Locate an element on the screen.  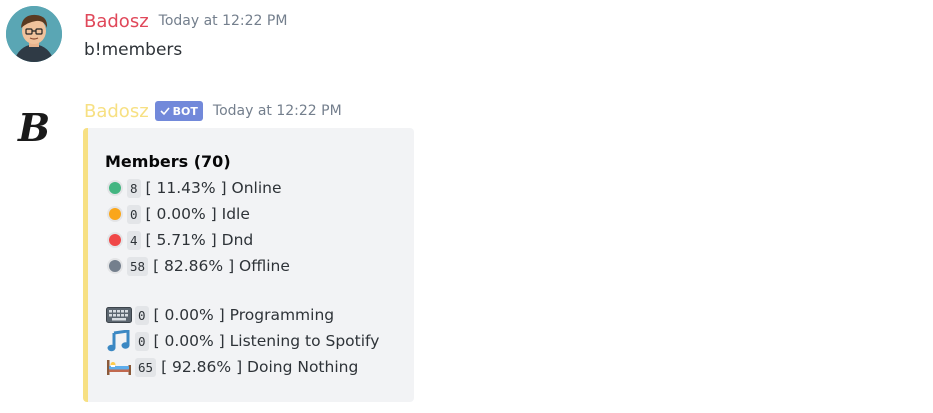
status-text: [ 5.71% ] Dnd is located at coordinates (199, 240).